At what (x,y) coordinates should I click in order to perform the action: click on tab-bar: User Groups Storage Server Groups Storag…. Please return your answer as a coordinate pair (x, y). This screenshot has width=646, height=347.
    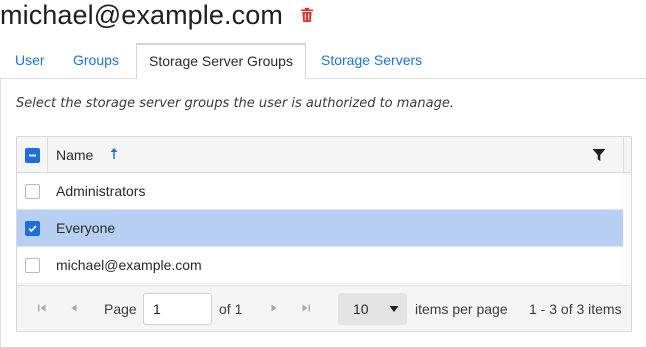
    Looking at the image, I should click on (323, 61).